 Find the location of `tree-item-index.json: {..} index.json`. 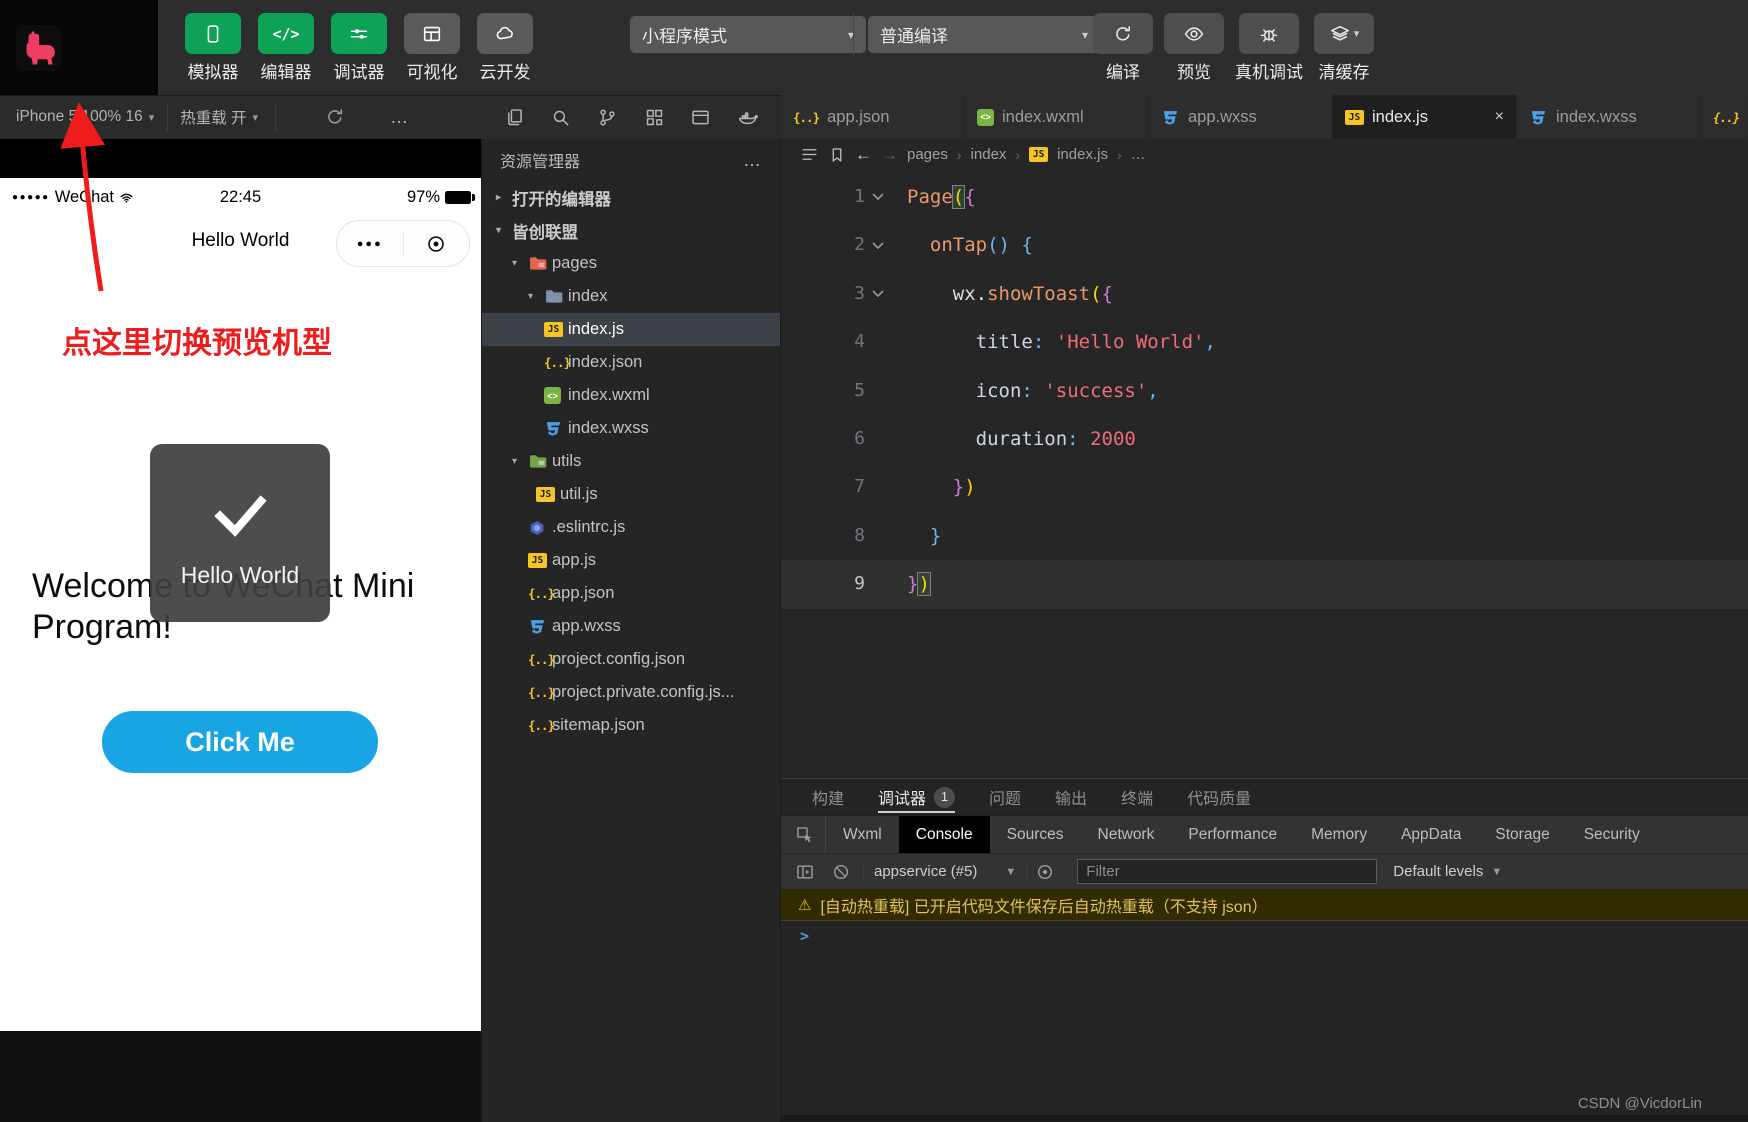

tree-item-index.json: {..} index.json is located at coordinates (631, 362).